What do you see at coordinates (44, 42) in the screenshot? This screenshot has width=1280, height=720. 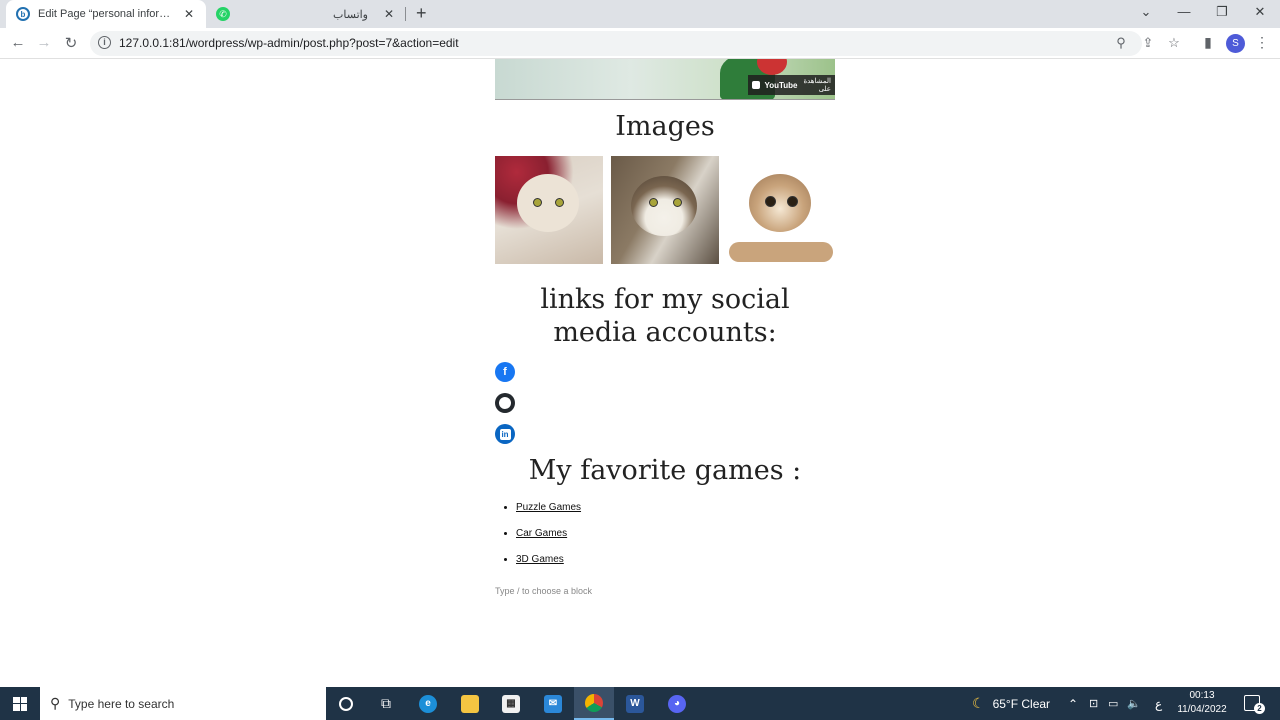 I see `forward-button: →` at bounding box center [44, 42].